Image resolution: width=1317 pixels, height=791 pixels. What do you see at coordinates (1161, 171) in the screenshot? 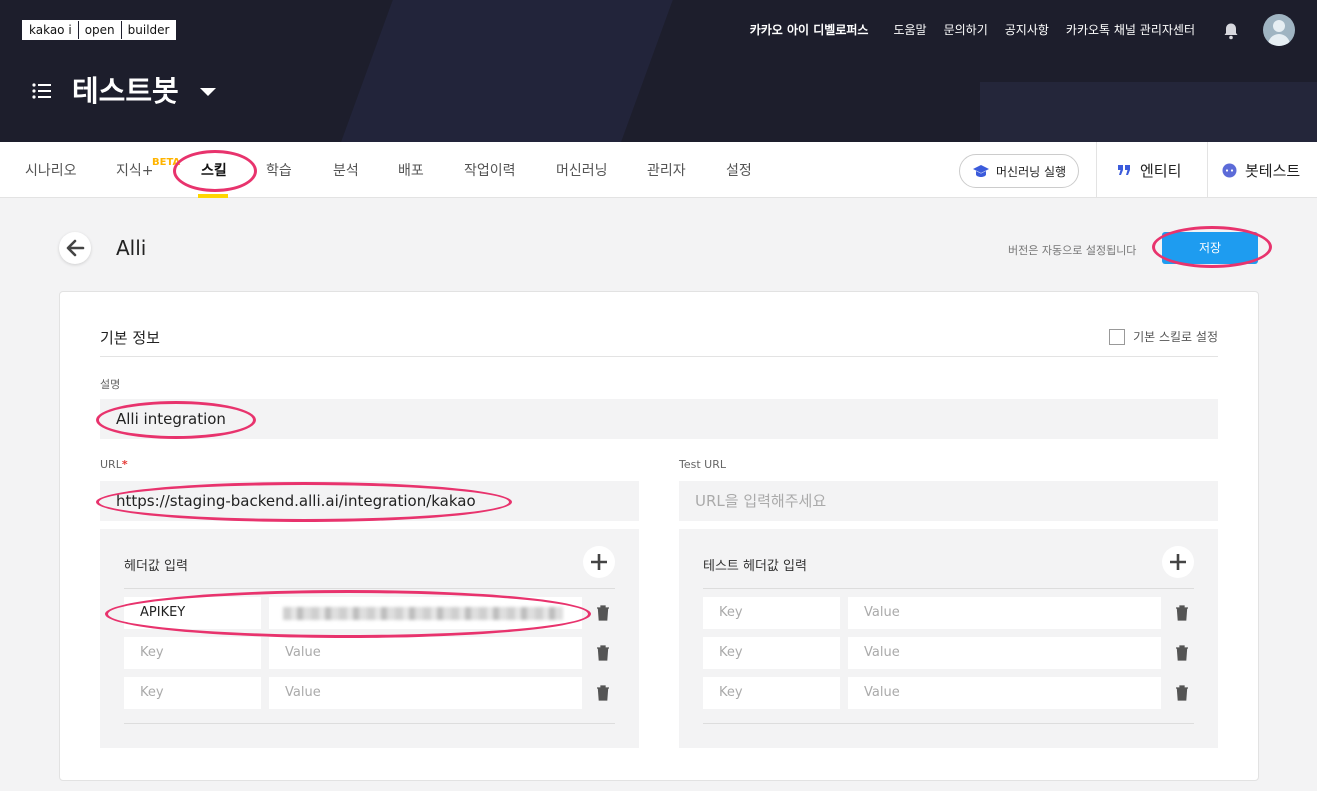
I see `entity-label: 엔티티` at bounding box center [1161, 171].